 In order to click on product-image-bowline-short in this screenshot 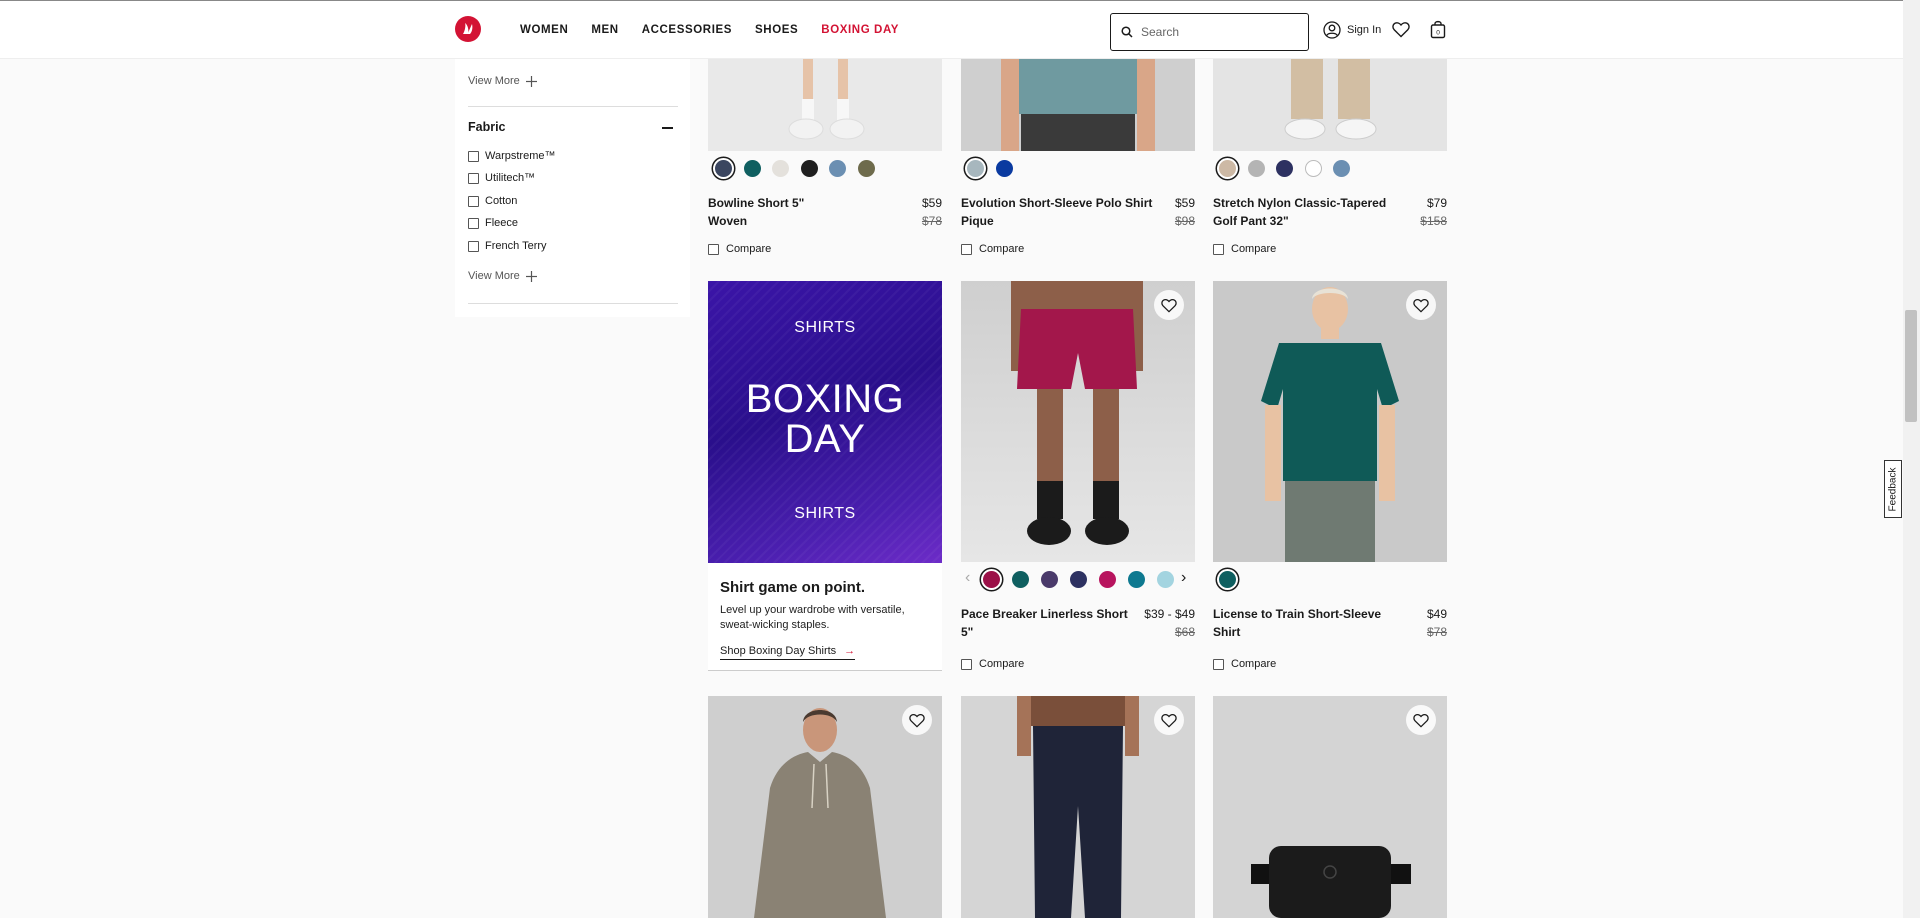, I will do `click(825, 105)`.